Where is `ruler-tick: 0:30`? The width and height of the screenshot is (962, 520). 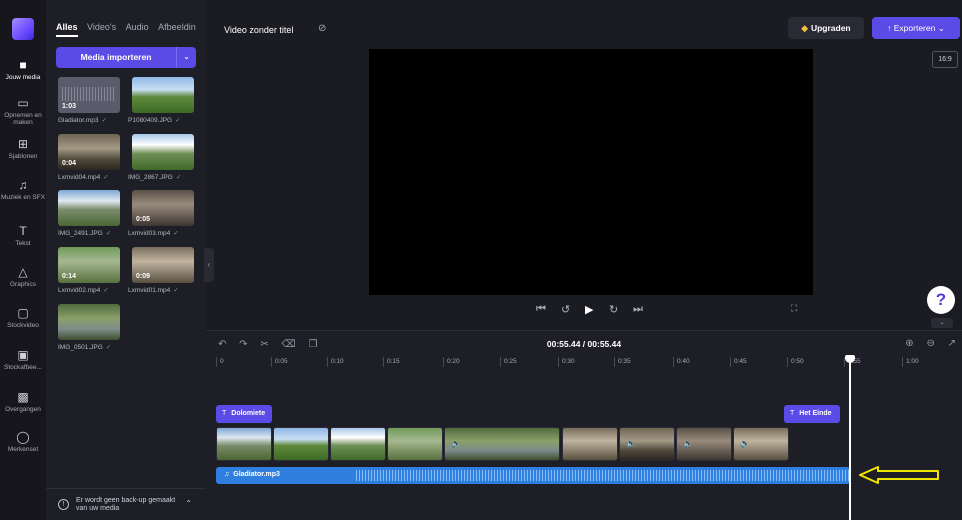
ruler-tick: 0:30 is located at coordinates (566, 362).